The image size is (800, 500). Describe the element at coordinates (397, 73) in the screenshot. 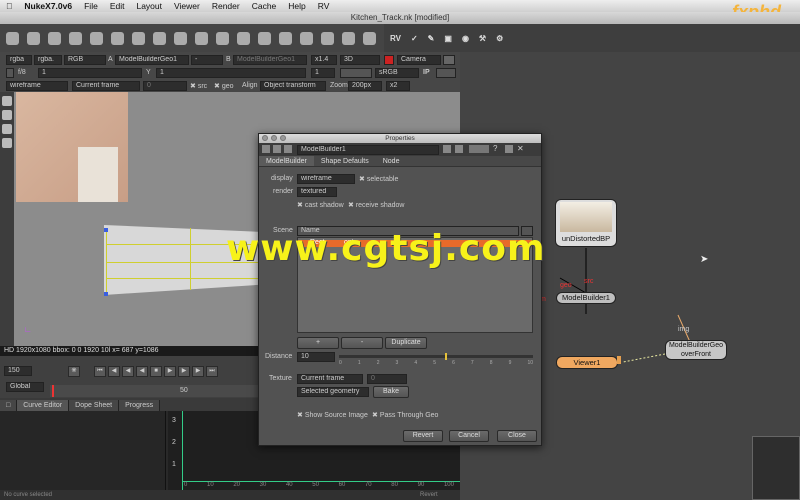

I see `lut-dropdown: sRGB` at that location.